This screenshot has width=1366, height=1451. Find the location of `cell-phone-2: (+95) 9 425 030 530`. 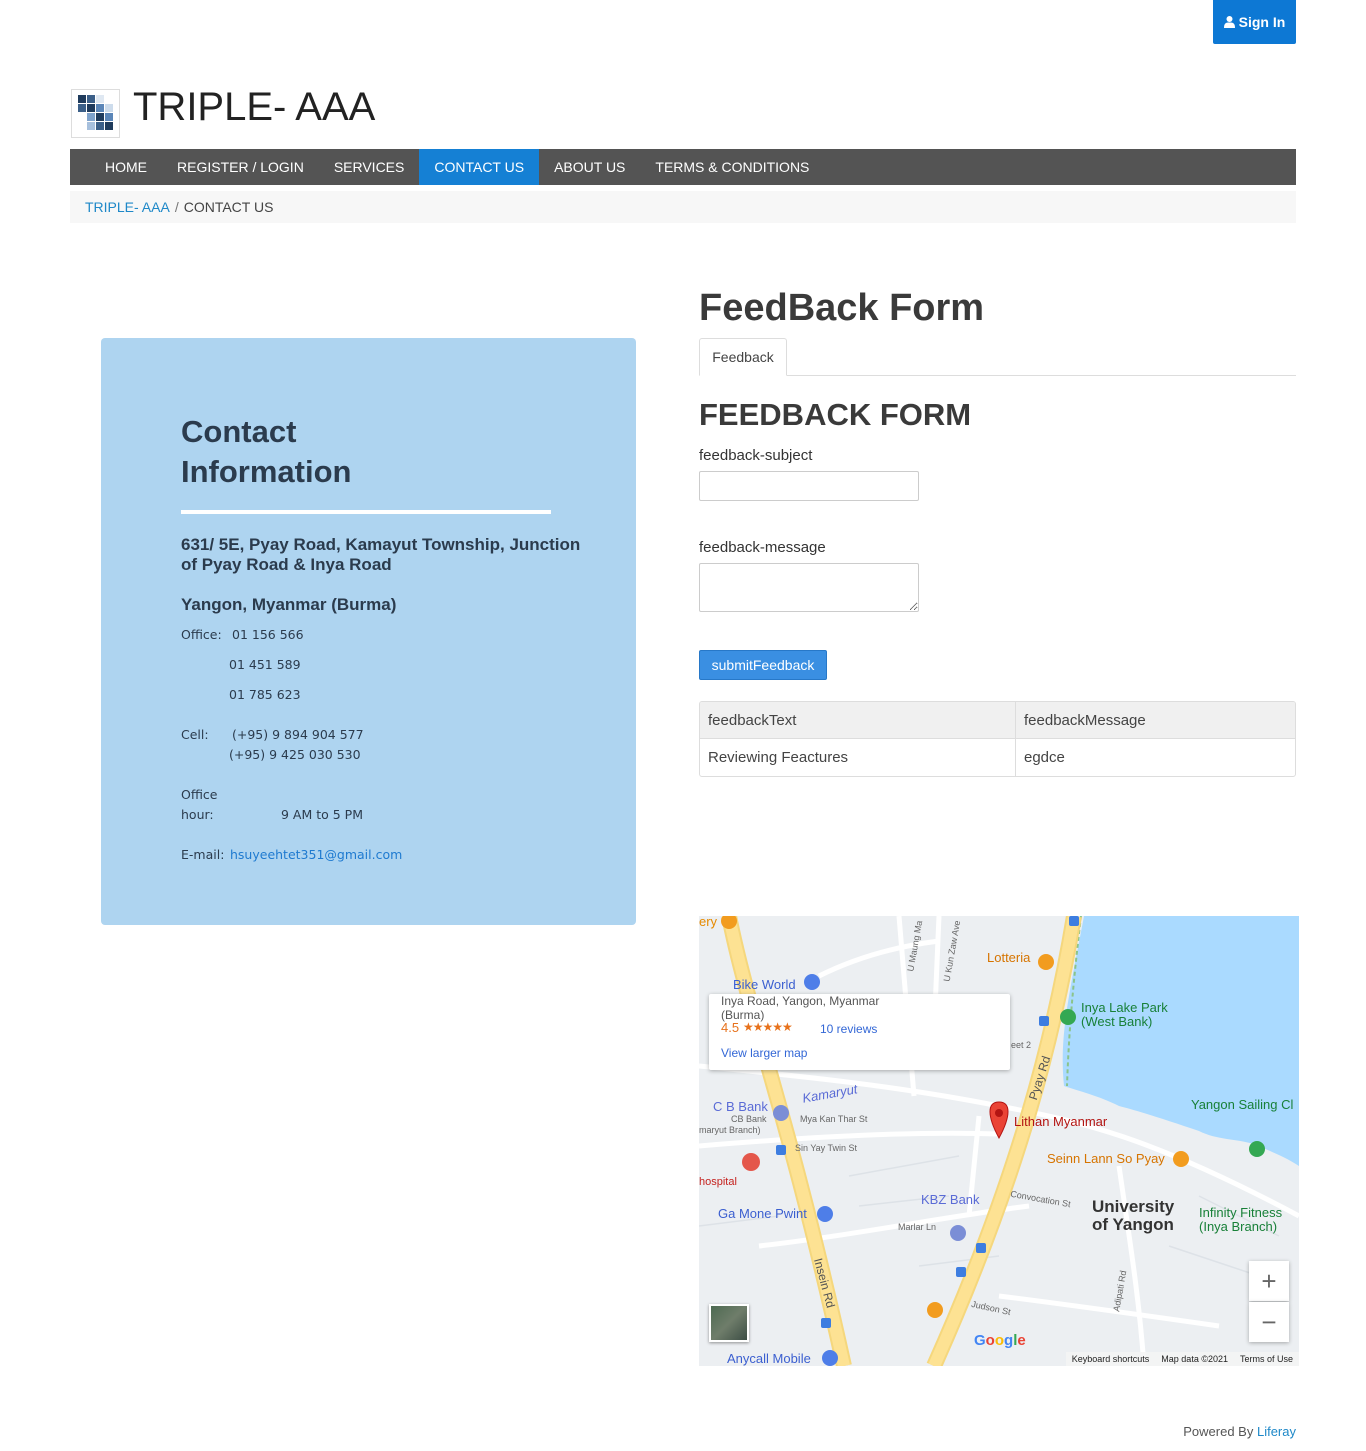

cell-phone-2: (+95) 9 425 030 530 is located at coordinates (295, 754).